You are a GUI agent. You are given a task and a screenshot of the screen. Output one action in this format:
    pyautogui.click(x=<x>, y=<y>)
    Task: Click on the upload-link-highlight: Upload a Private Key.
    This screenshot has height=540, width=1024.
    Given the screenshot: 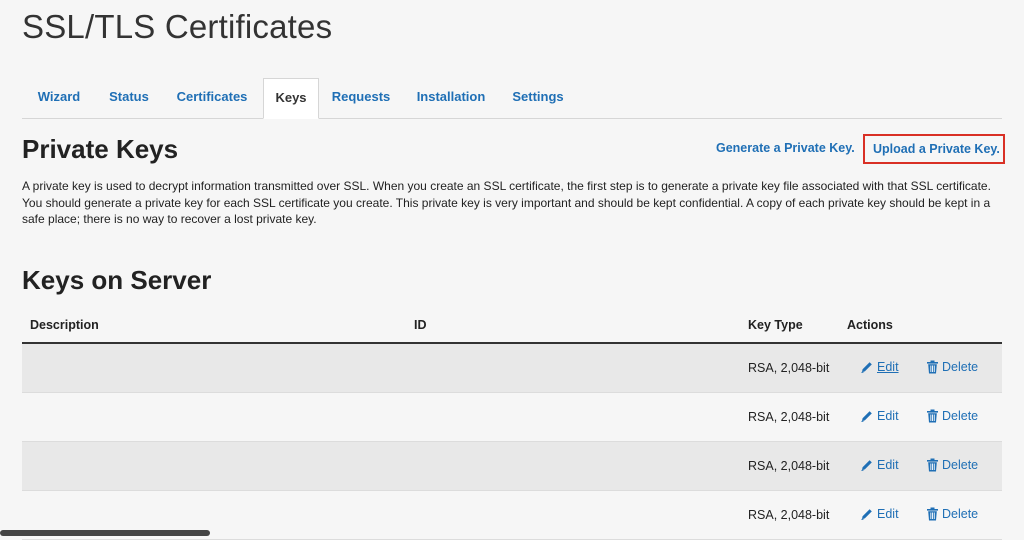 What is the action you would take?
    pyautogui.click(x=934, y=149)
    